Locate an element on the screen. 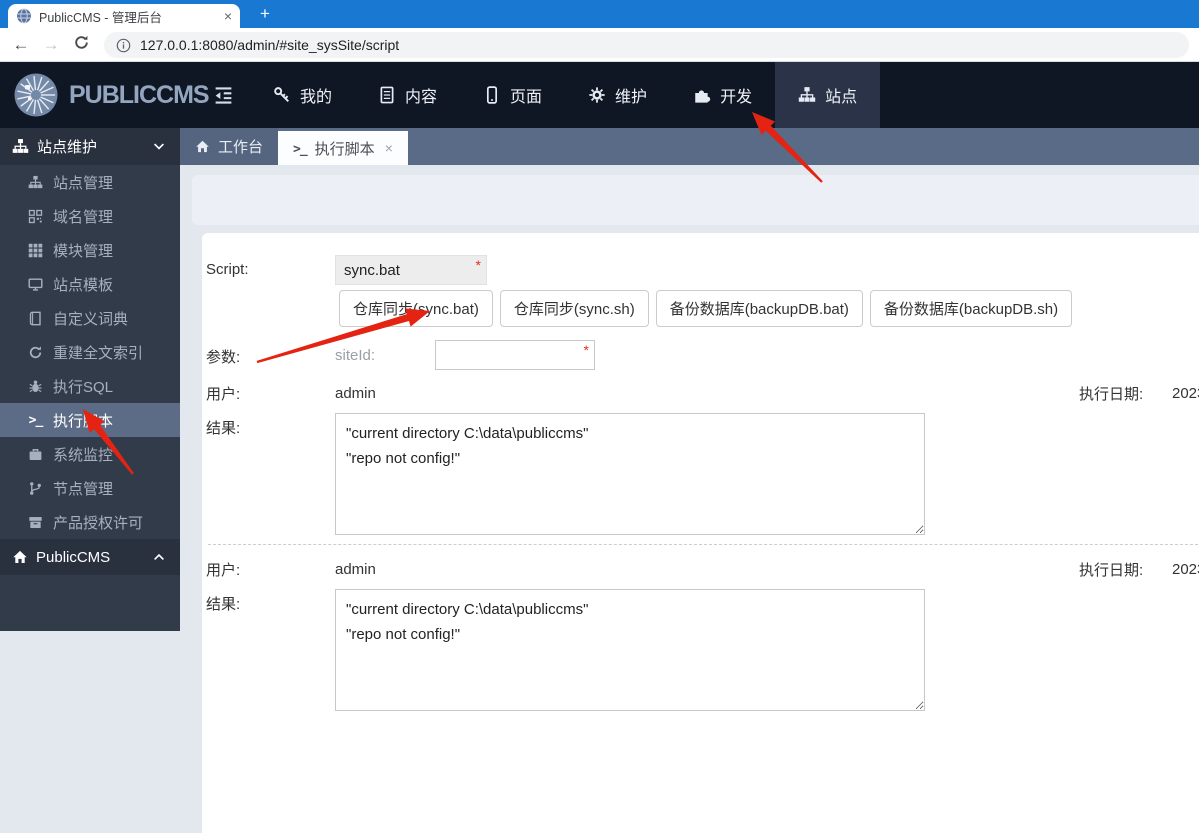  archive-icon is located at coordinates (35, 522).